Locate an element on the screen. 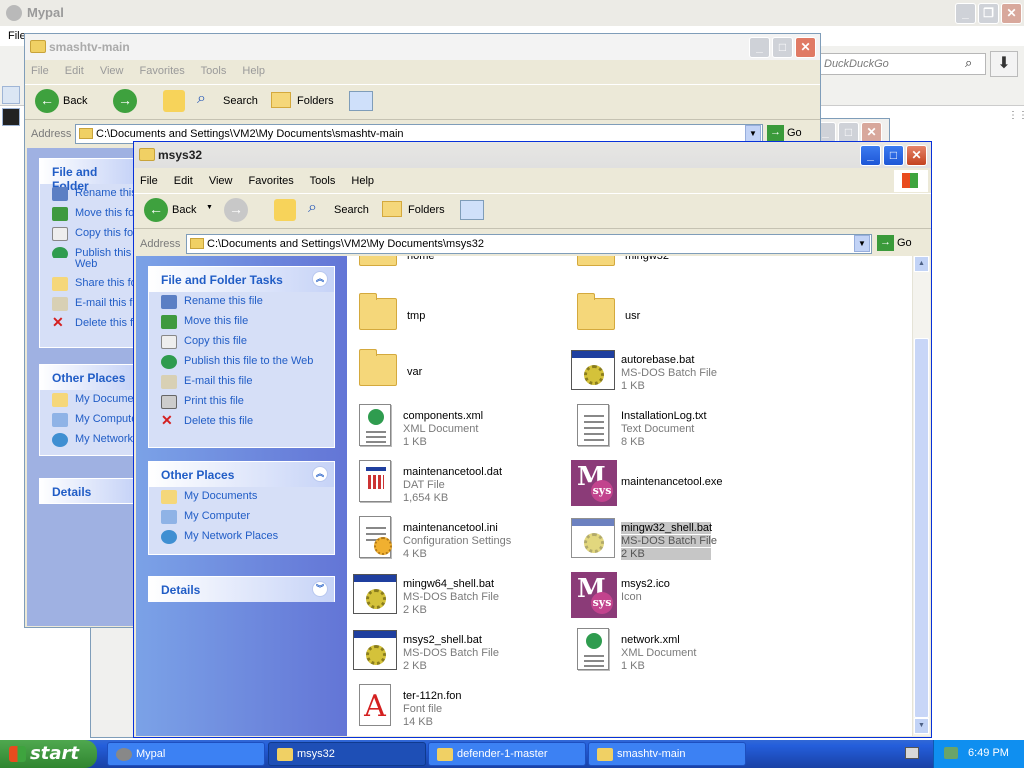 This screenshot has height=768, width=1024. place-my-network: My Network is located at coordinates (87, 440).